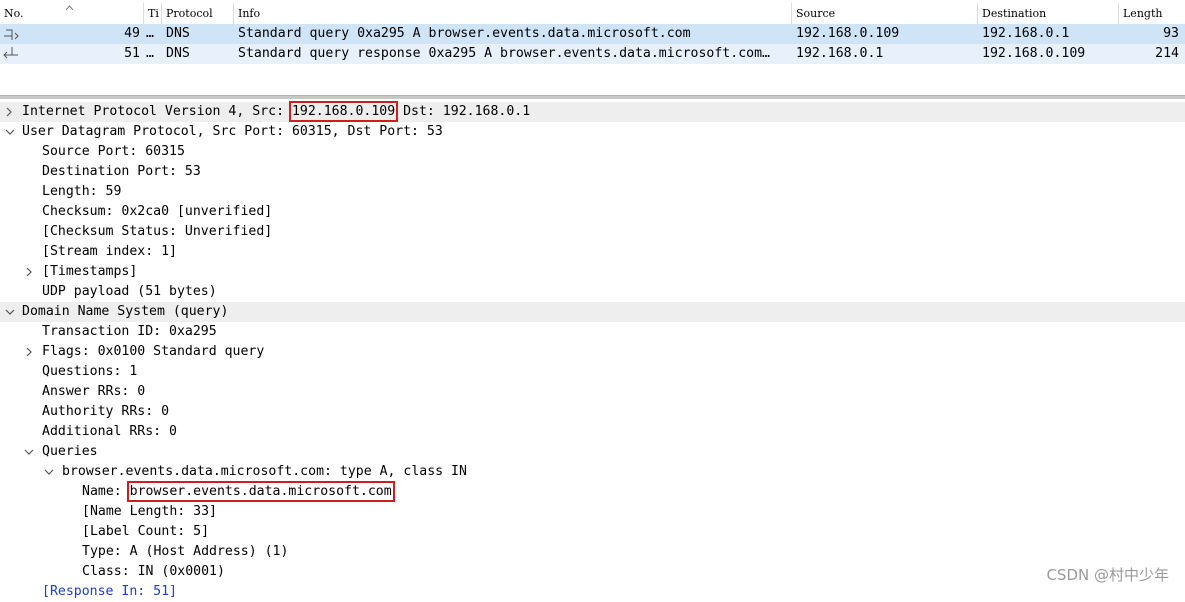  Describe the element at coordinates (592, 312) in the screenshot. I see `tree-item-dns: Domain Name System (query)` at that location.